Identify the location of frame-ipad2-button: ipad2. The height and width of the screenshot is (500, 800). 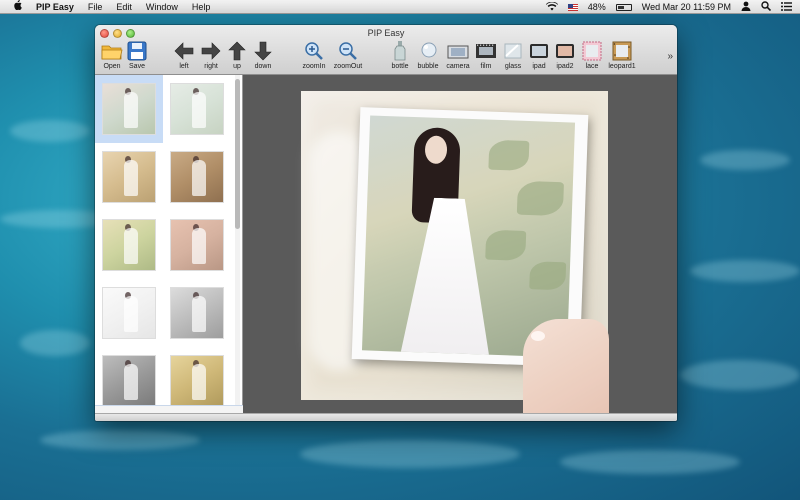
(565, 57).